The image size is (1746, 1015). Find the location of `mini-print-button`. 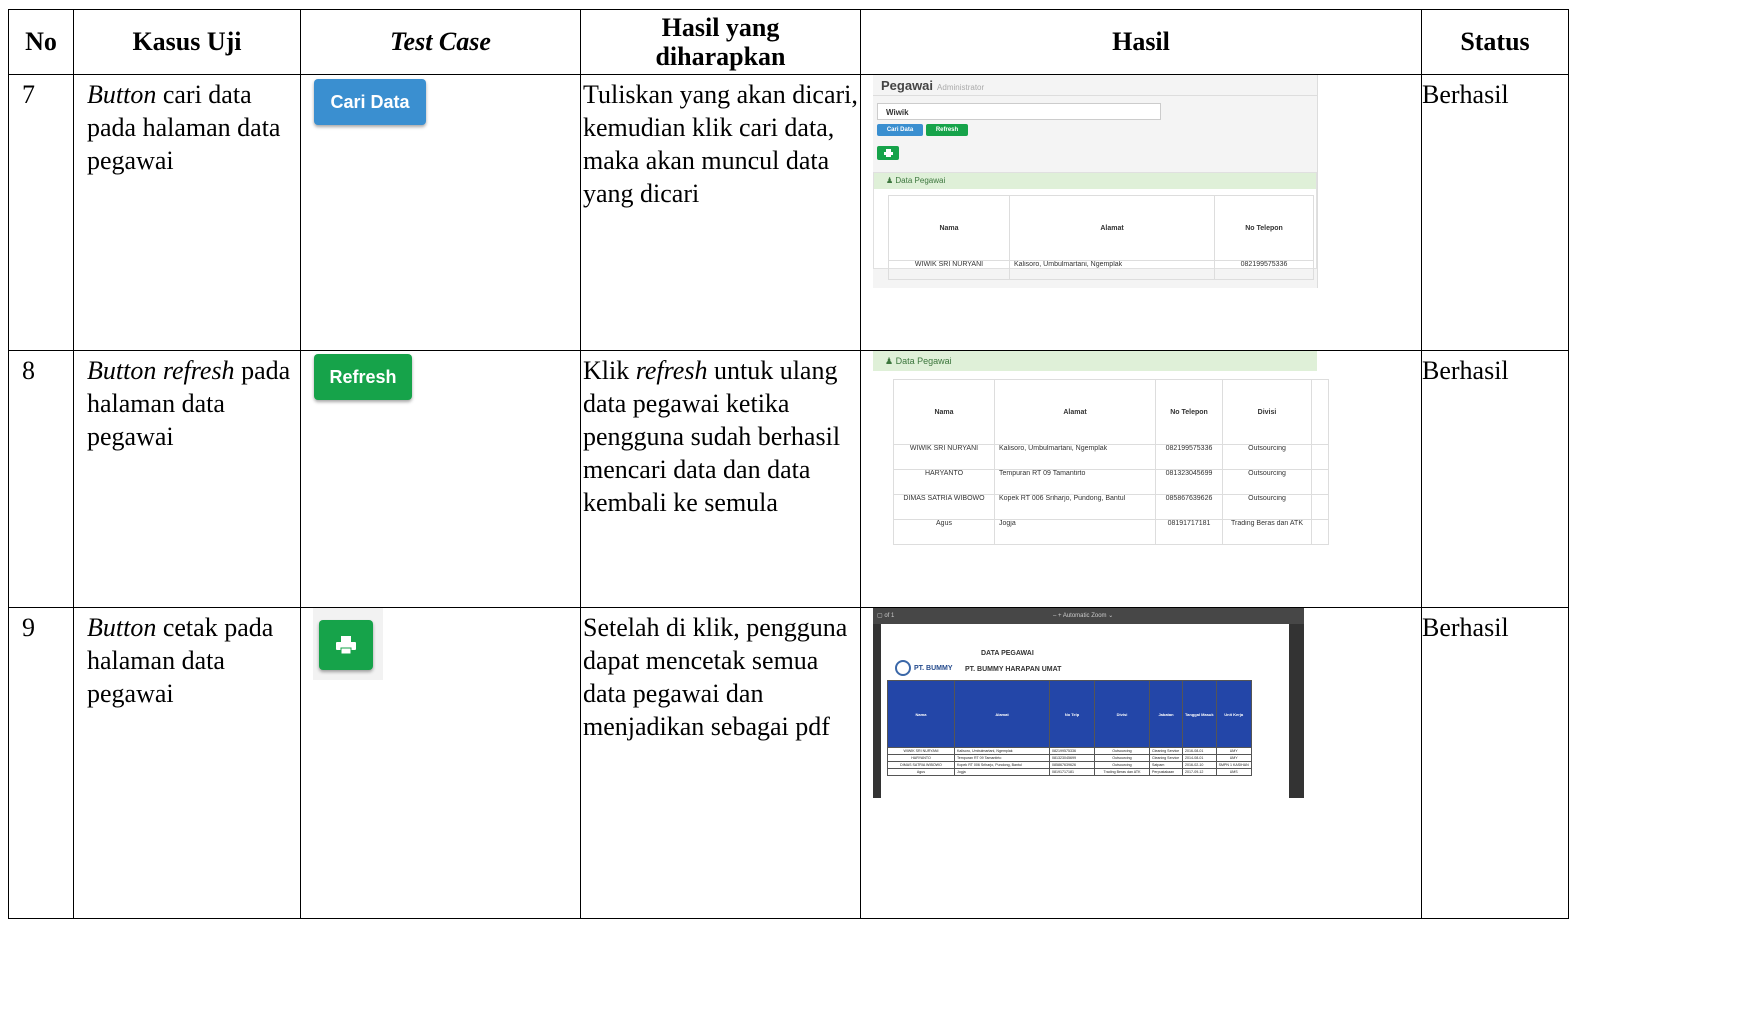

mini-print-button is located at coordinates (888, 153).